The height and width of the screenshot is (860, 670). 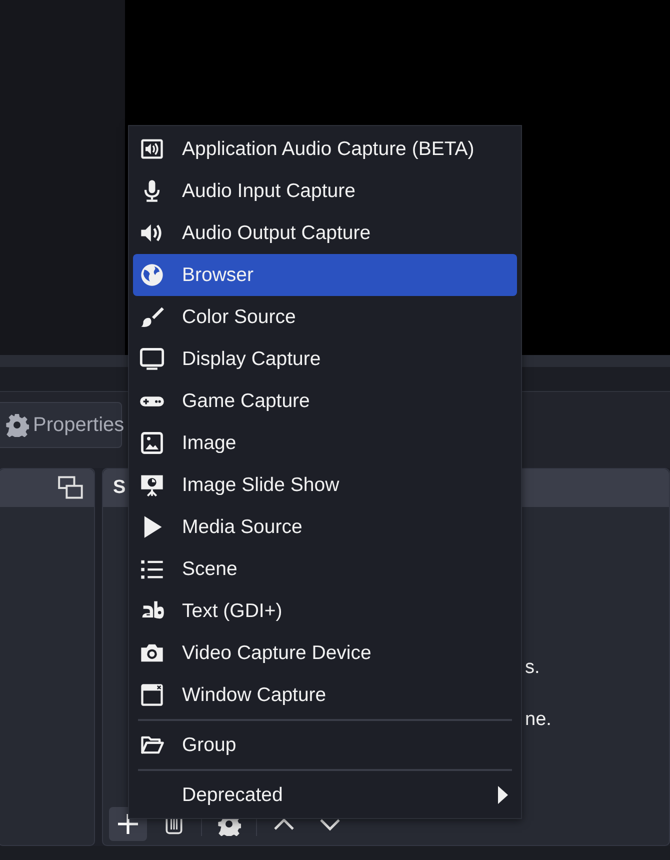 What do you see at coordinates (325, 653) in the screenshot?
I see `menu-item: Video Capture Device` at bounding box center [325, 653].